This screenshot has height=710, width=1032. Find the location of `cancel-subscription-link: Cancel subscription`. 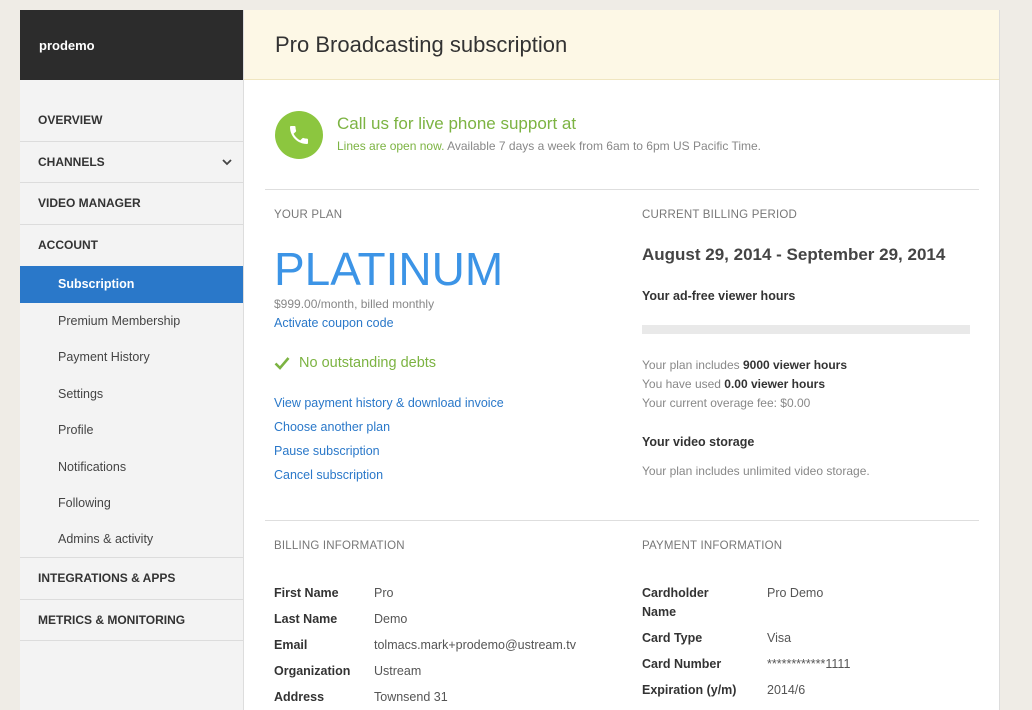

cancel-subscription-link: Cancel subscription is located at coordinates (328, 475).